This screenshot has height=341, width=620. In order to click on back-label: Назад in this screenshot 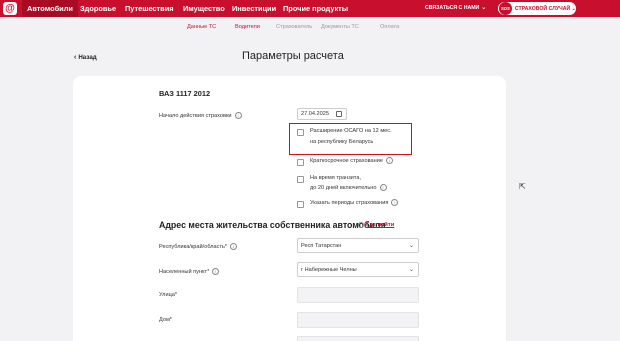, I will do `click(87, 57)`.